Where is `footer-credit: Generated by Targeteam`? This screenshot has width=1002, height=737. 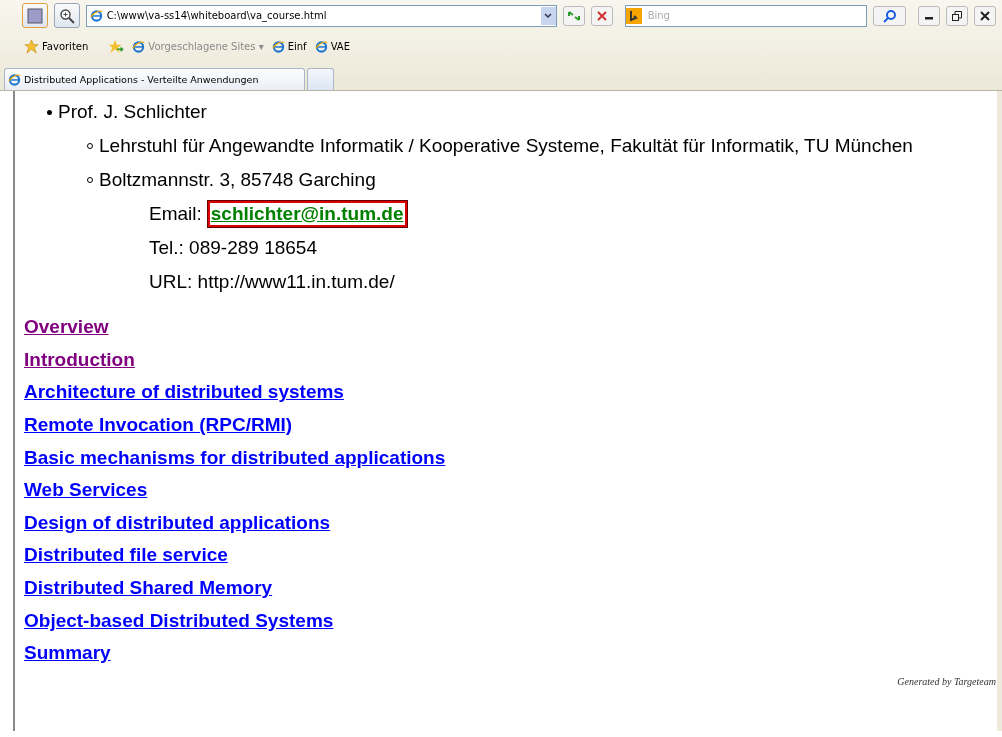 footer-credit: Generated by Targeteam is located at coordinates (946, 681).